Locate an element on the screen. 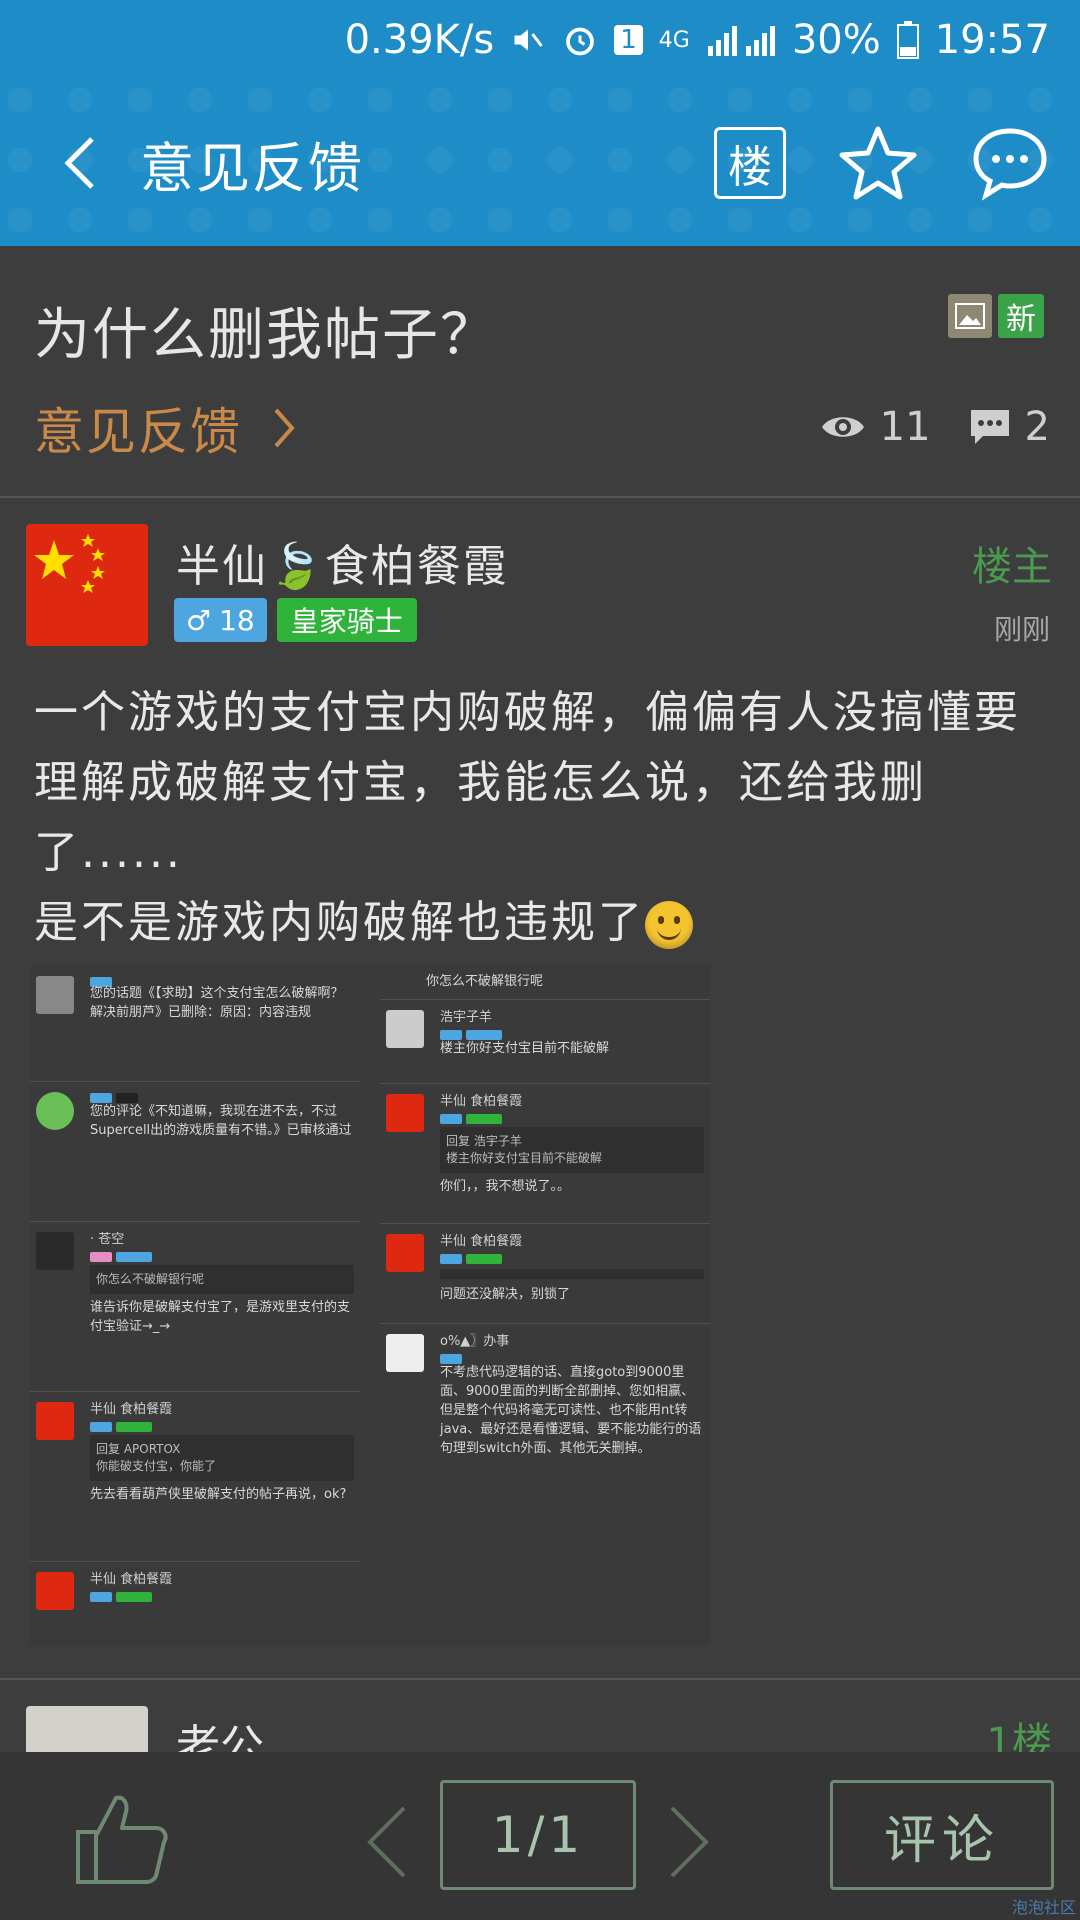 This screenshot has height=1920, width=1080. list-item-name: · 苍空 is located at coordinates (107, 1239).